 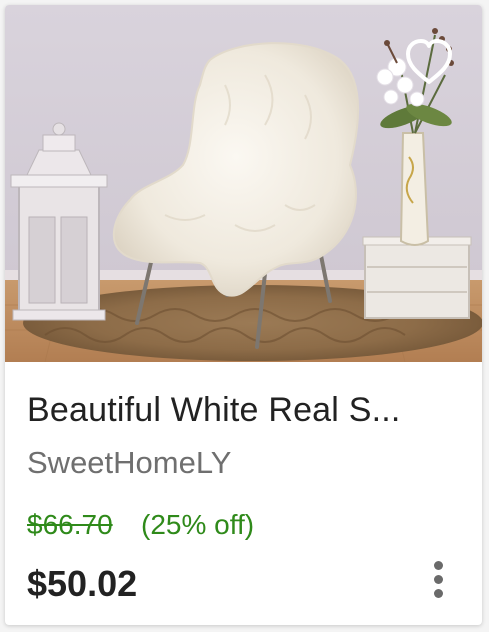 I want to click on more-vertical-icon, so click(x=438, y=579).